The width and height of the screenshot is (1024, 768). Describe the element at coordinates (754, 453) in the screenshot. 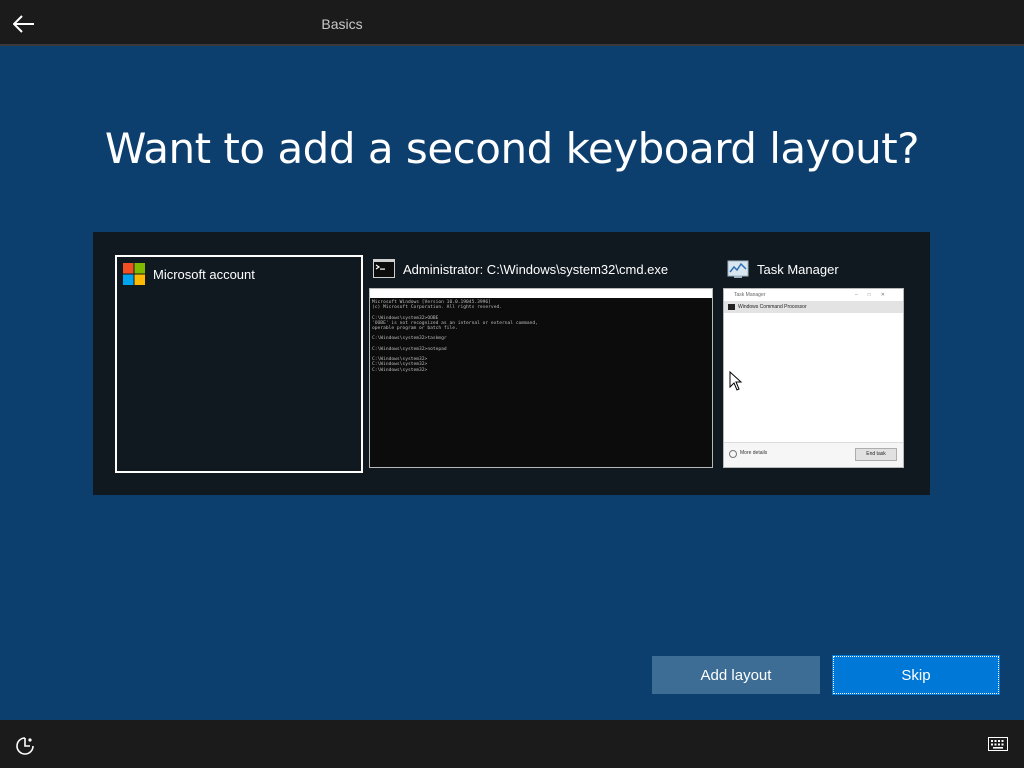

I see `tm-more-details: More details` at that location.